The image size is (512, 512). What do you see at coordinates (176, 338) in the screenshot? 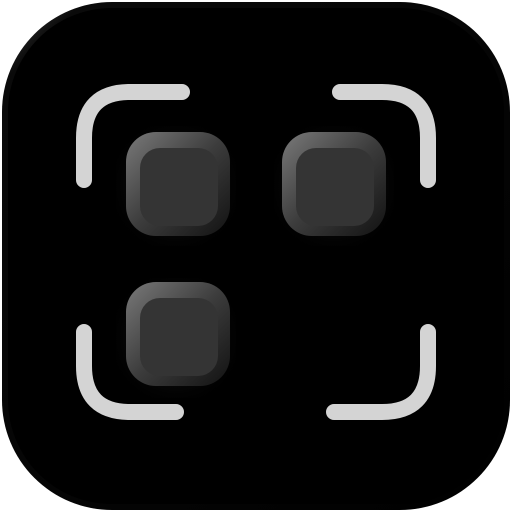
I see `scan-square-bottom-left` at bounding box center [176, 338].